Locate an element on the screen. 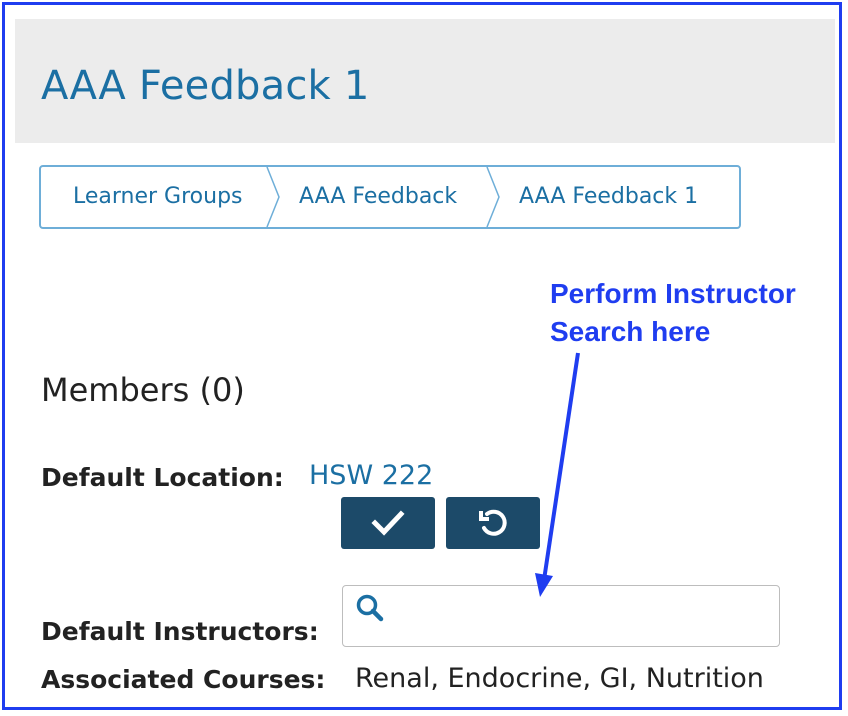  associated-courses-label: Associated Courses: is located at coordinates (183, 679).